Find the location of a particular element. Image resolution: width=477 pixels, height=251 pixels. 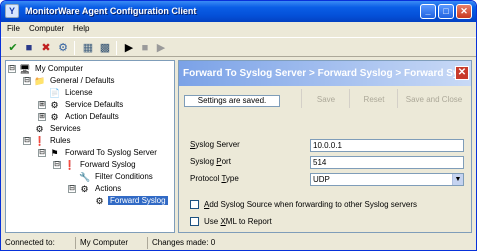

tree-item-my-computer: ⊟ 🖥 My Computer is located at coordinates (46, 69).